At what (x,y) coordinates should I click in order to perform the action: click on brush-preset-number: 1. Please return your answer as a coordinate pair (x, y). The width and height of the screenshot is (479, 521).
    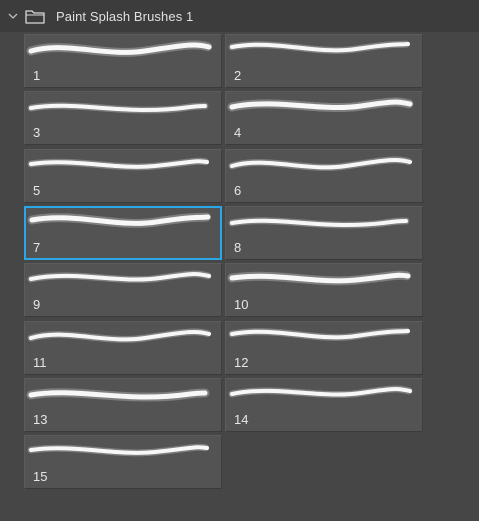
    Looking at the image, I should click on (37, 75).